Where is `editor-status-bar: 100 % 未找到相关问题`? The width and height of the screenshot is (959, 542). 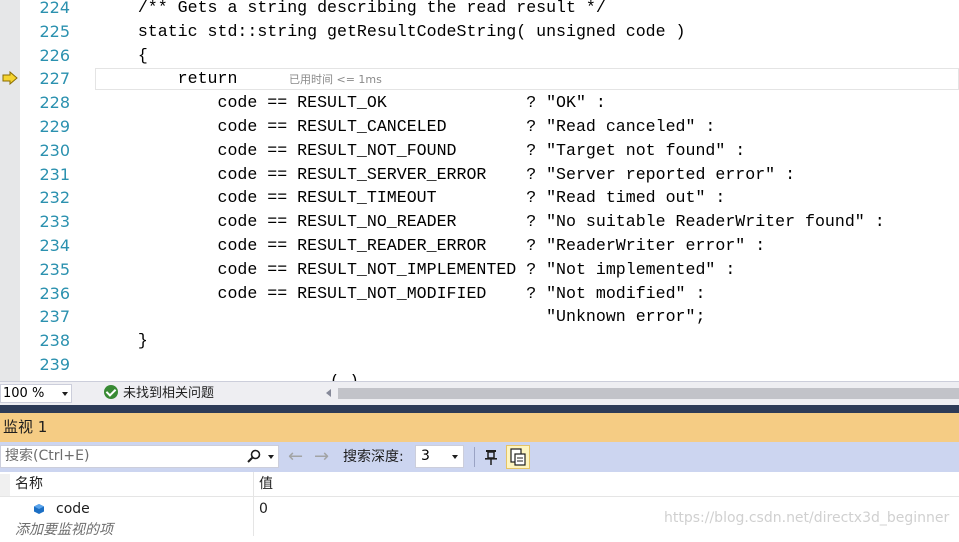 editor-status-bar: 100 % 未找到相关问题 is located at coordinates (479, 393).